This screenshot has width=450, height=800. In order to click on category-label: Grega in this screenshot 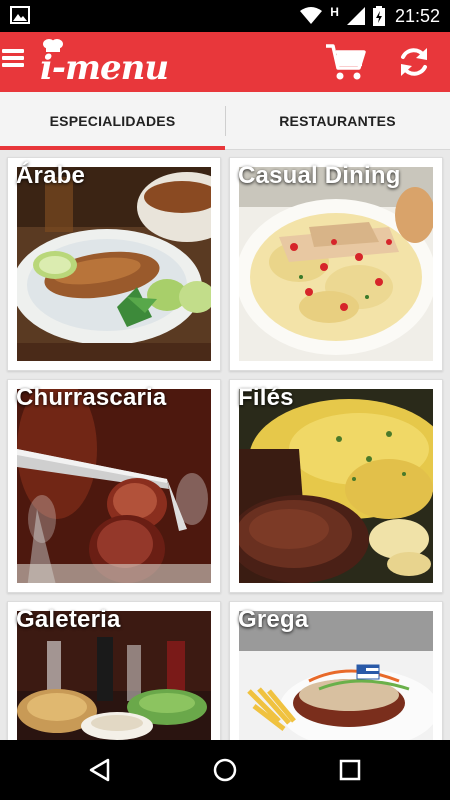, I will do `click(273, 619)`.